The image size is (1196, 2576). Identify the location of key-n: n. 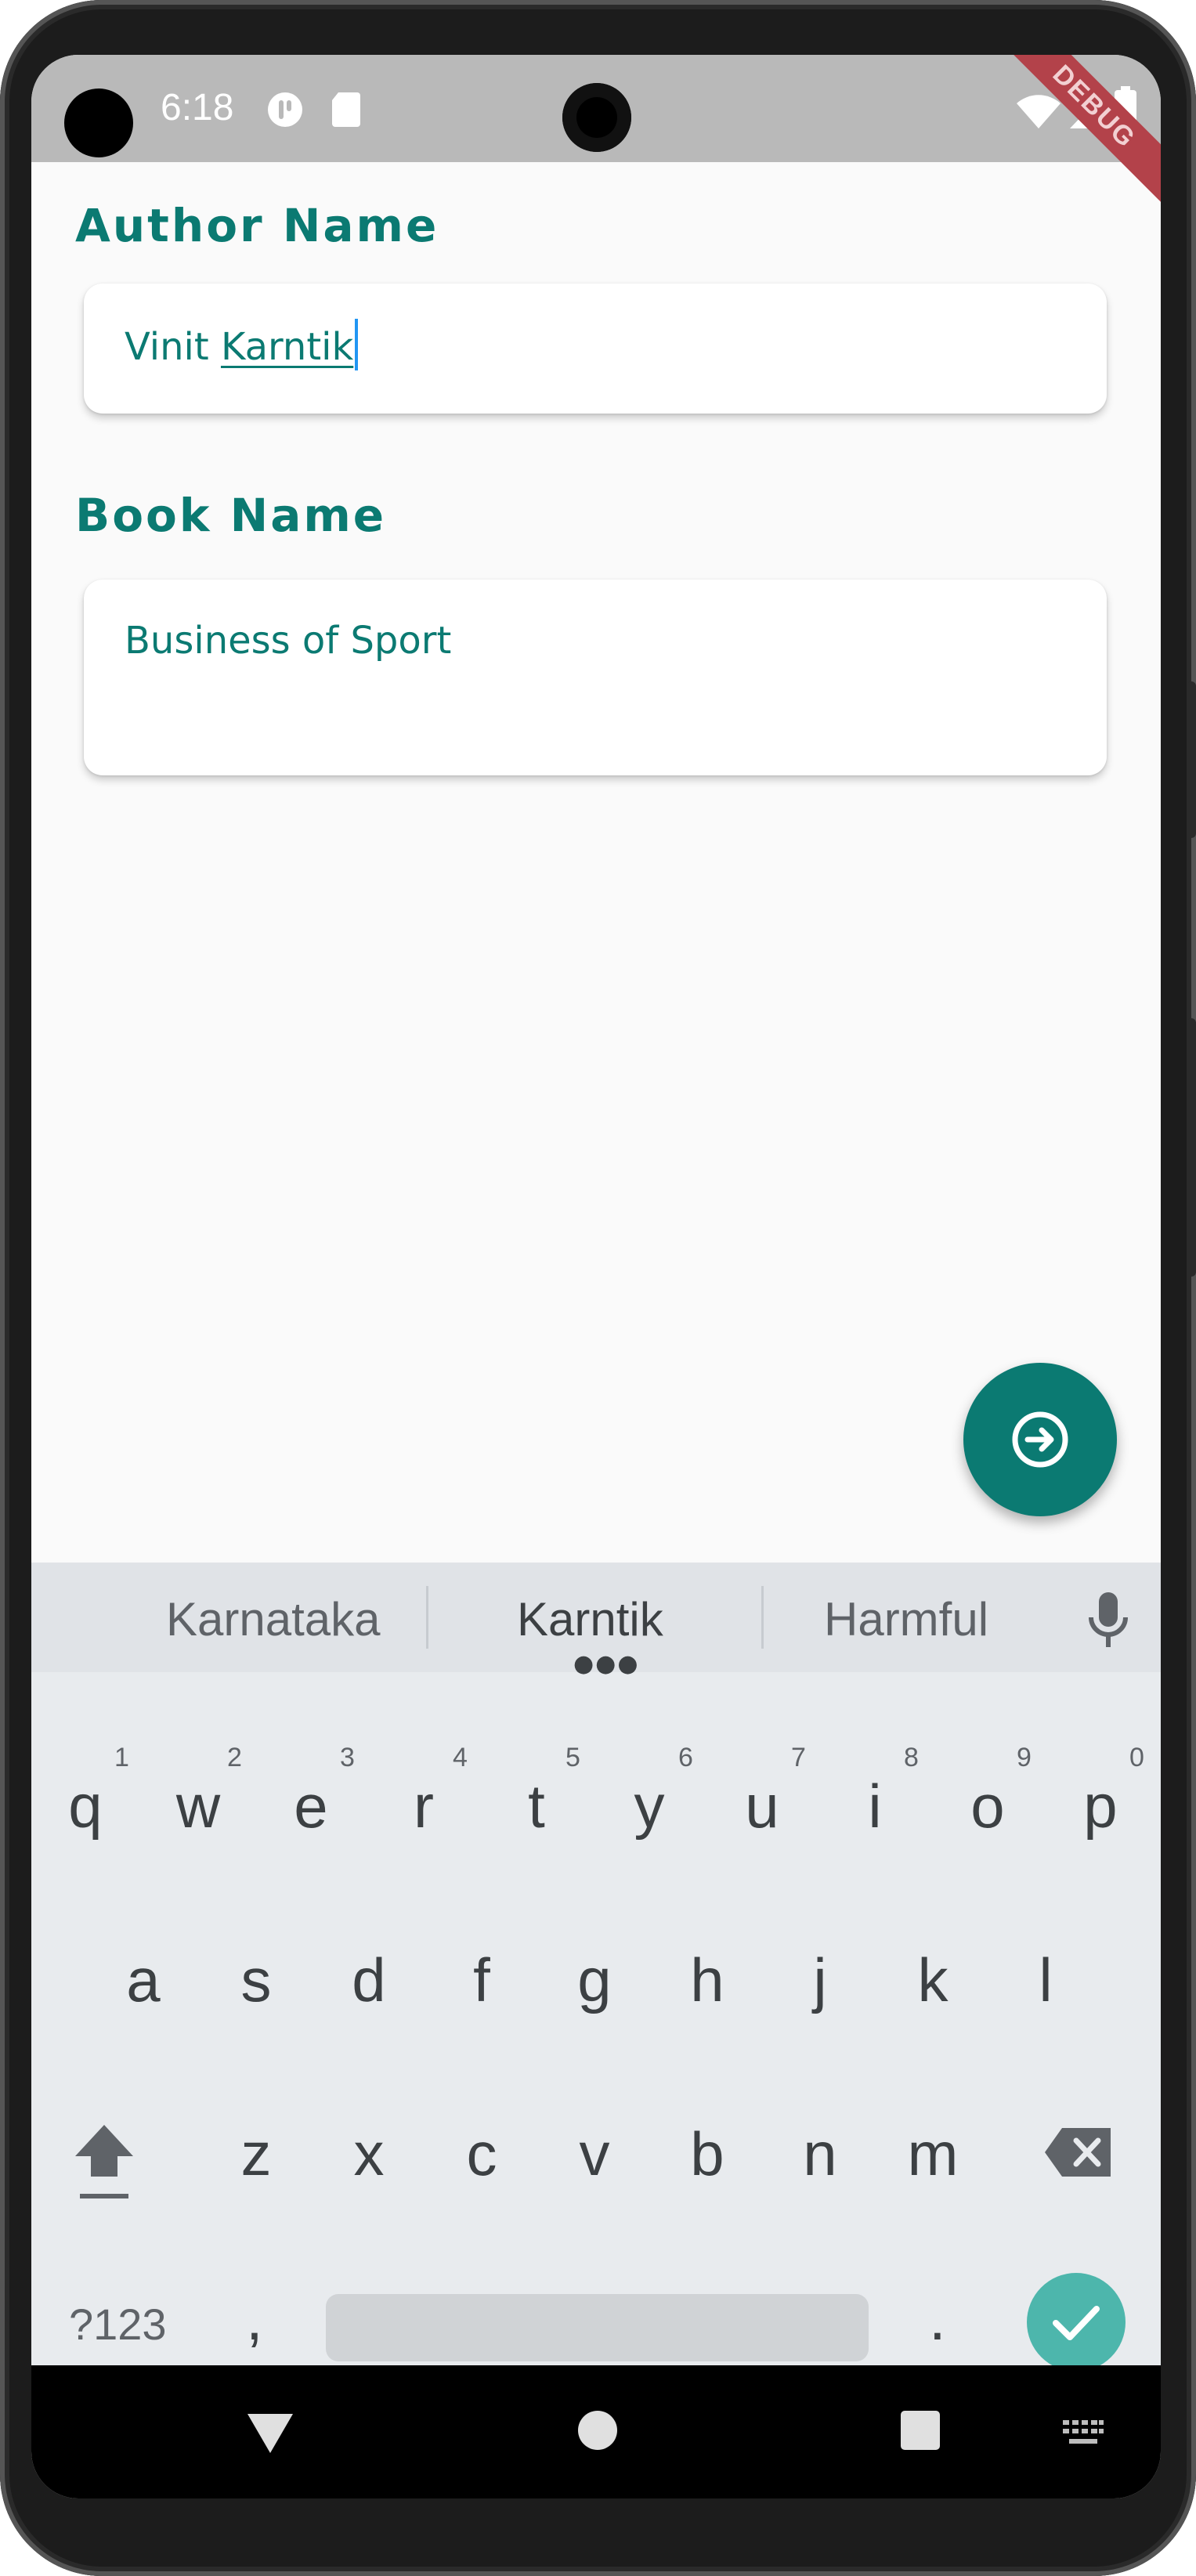
(820, 2154).